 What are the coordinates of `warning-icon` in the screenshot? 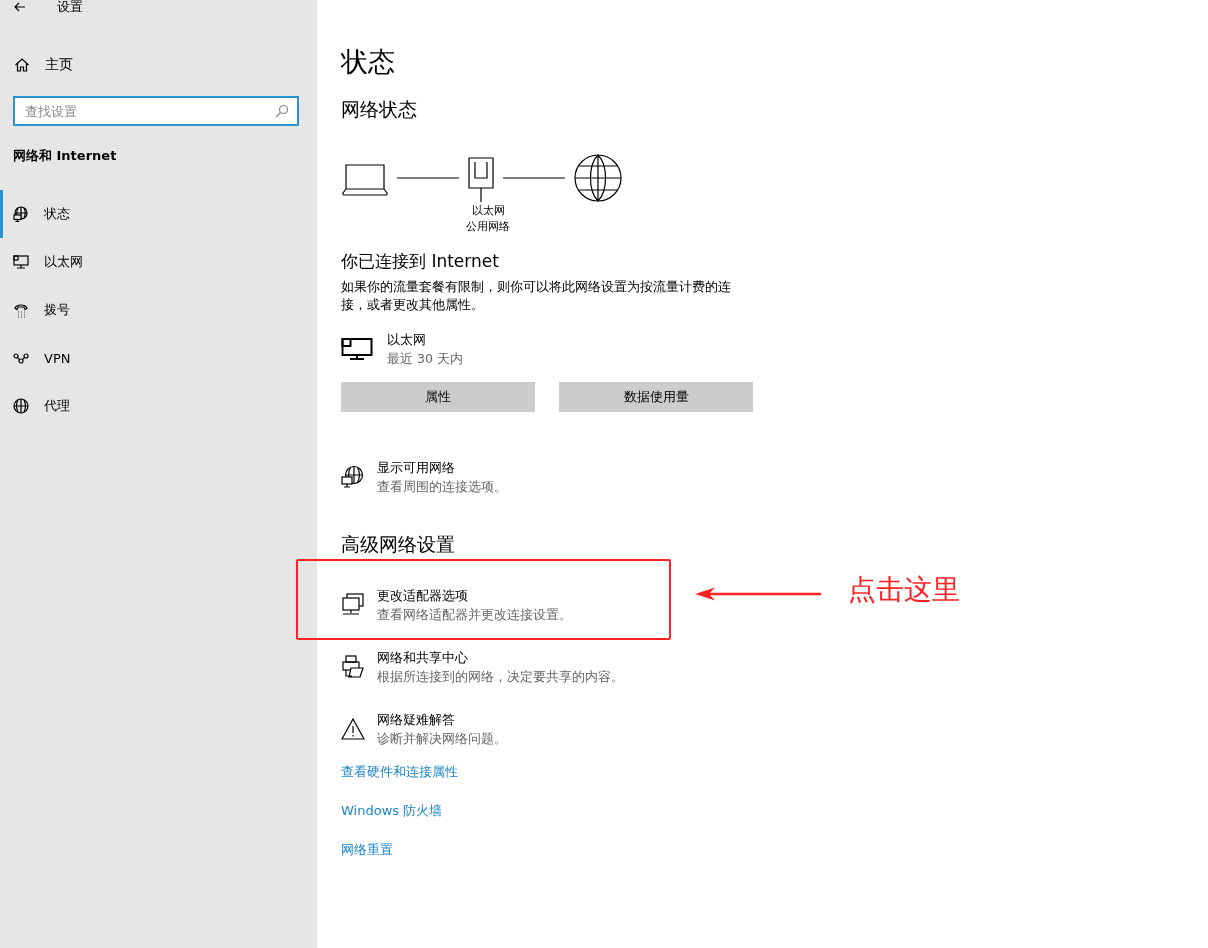 It's located at (353, 729).